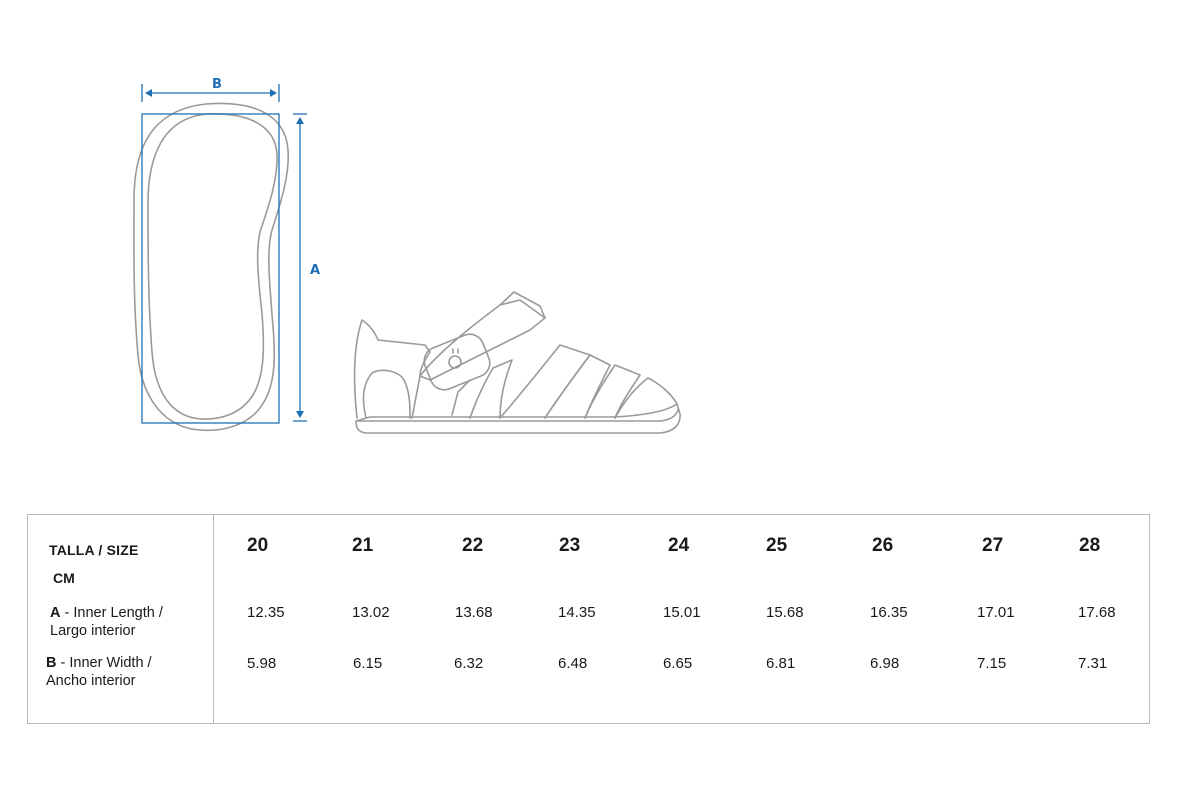 The image size is (1200, 803). Describe the element at coordinates (262, 663) in the screenshot. I see `inner-width-cell: 5.98` at that location.